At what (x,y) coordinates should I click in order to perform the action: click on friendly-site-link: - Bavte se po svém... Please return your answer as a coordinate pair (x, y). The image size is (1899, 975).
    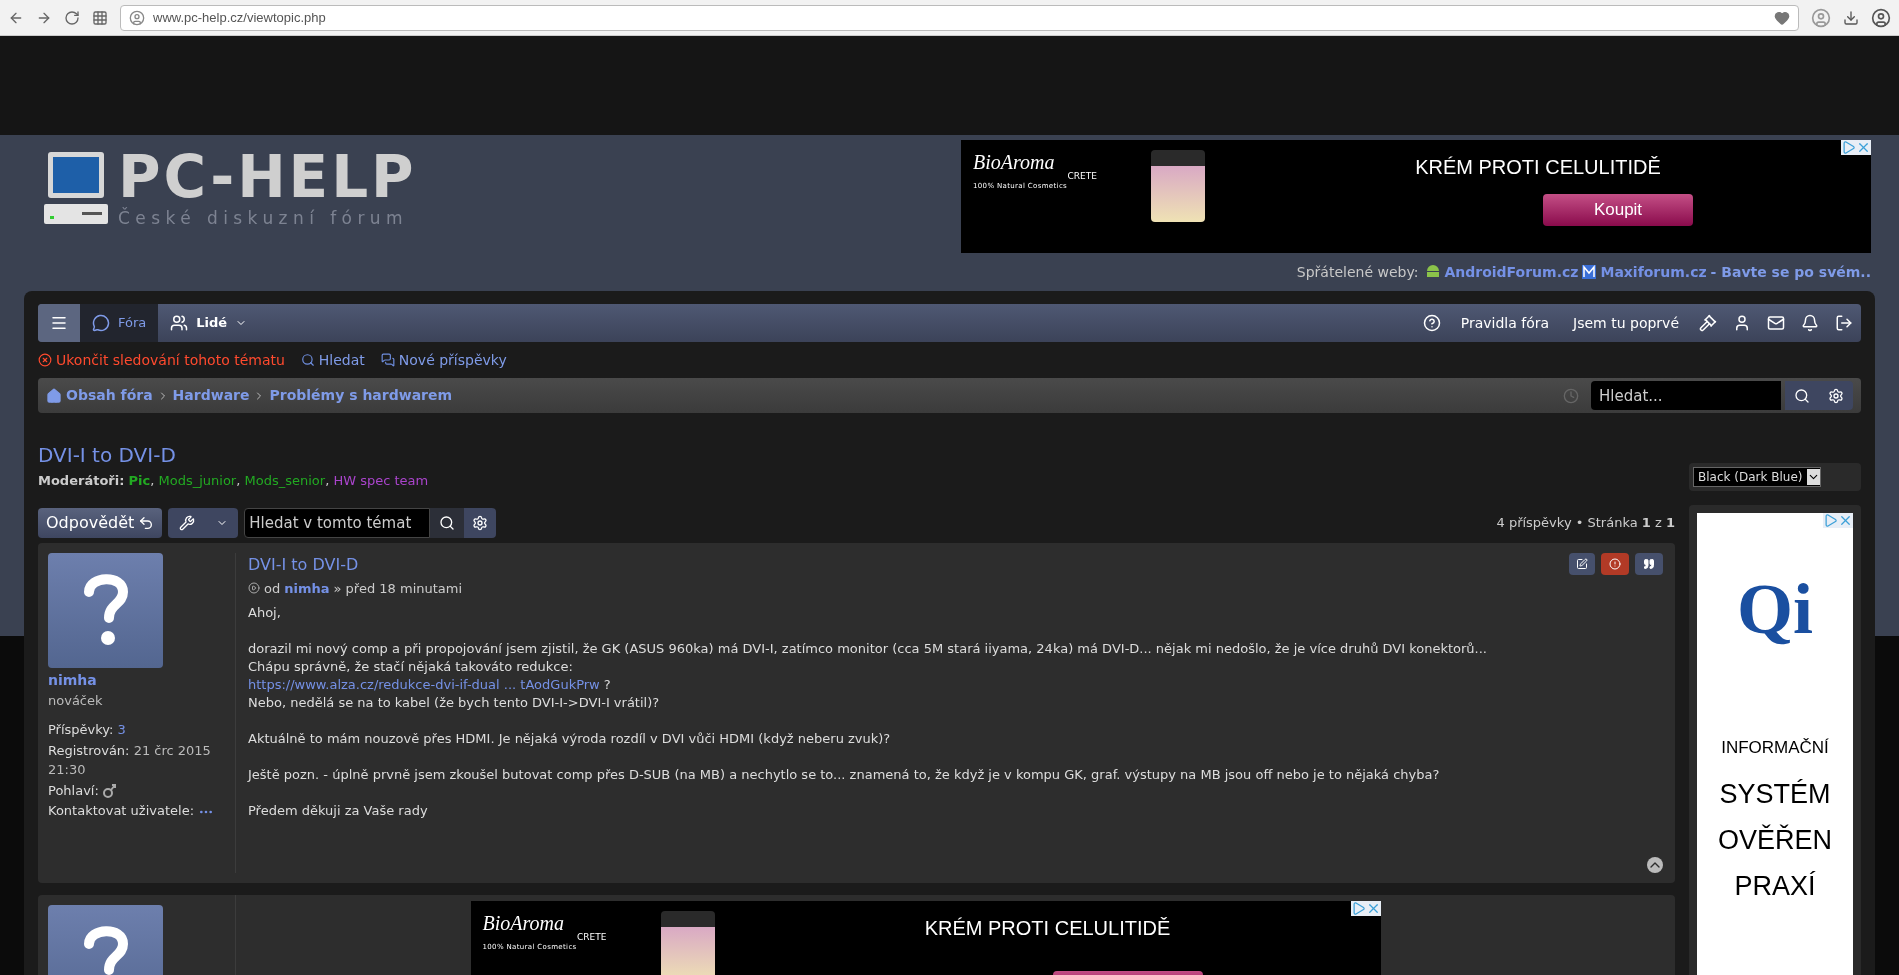
    Looking at the image, I should click on (1790, 272).